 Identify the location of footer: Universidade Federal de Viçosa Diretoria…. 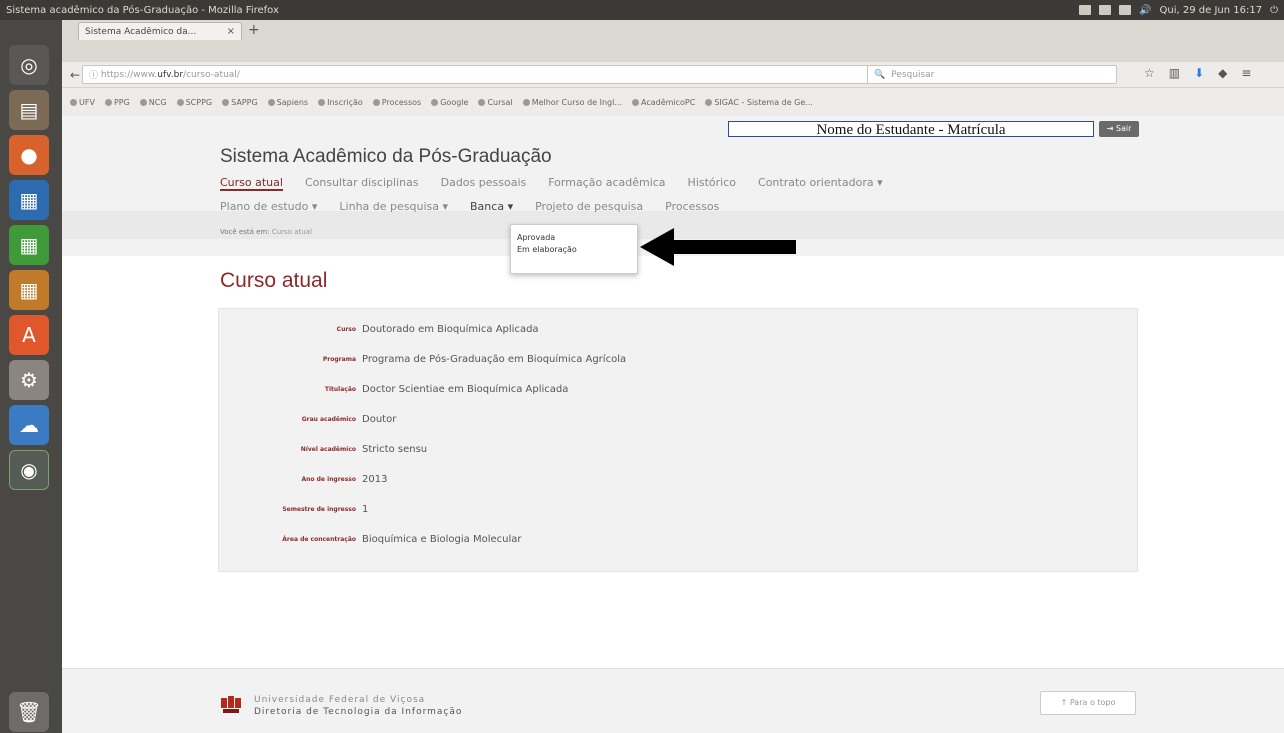
(673, 700).